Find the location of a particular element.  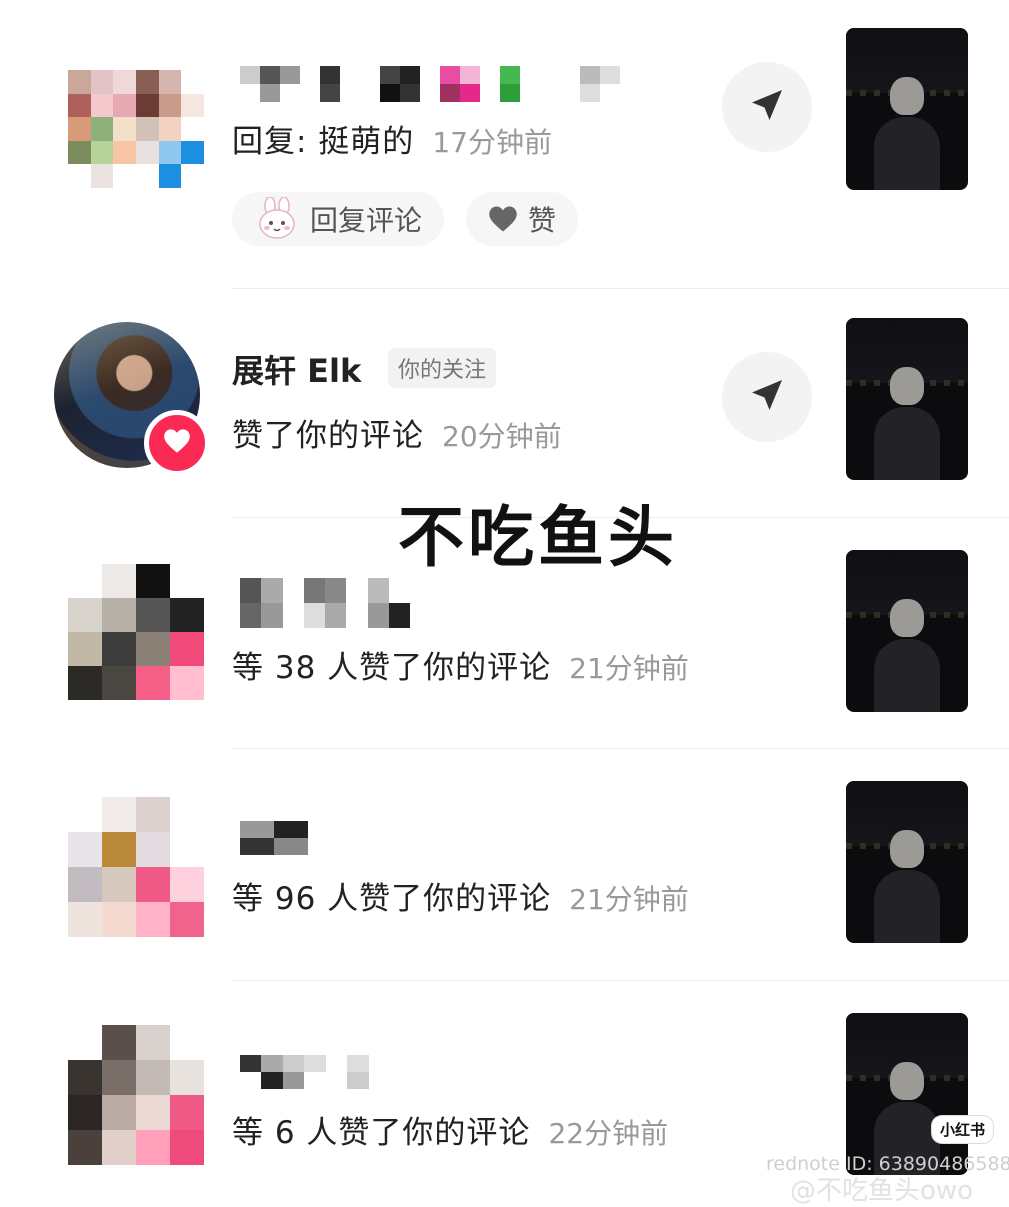

notification-text: 等 6 人赞了你的评论 22分钟前 is located at coordinates (450, 1133).